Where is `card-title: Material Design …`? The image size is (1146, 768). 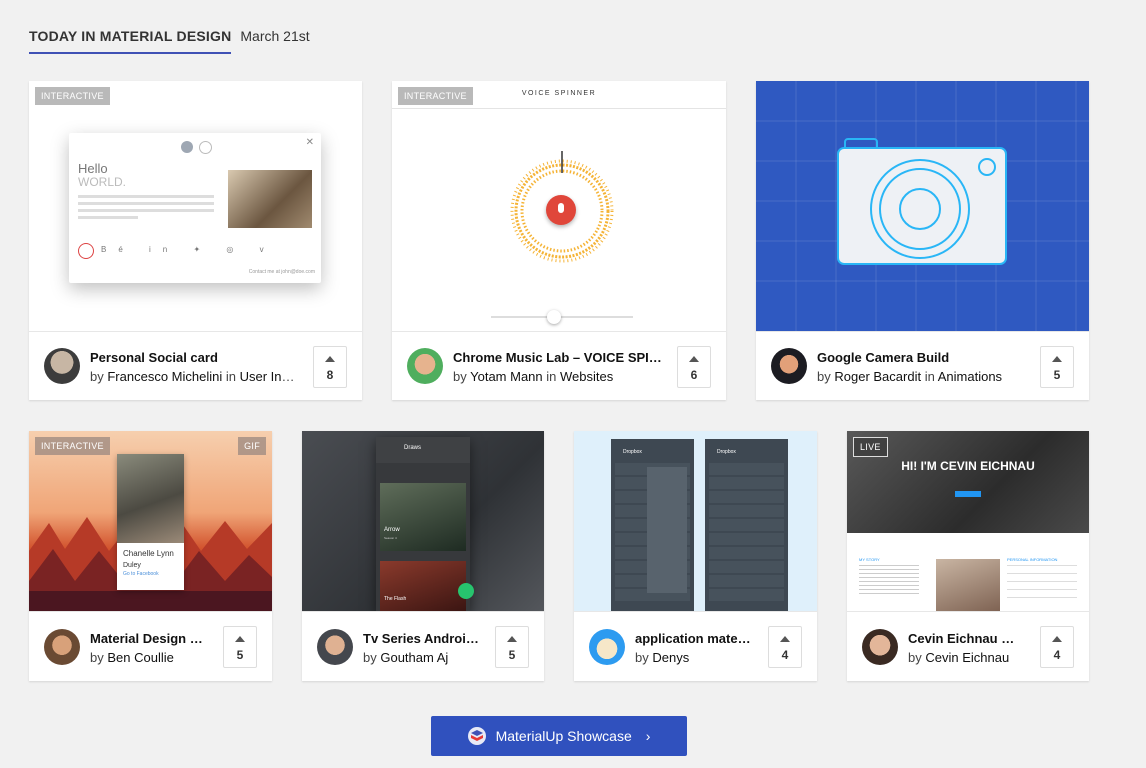
card-title: Material Design … is located at coordinates (149, 638).